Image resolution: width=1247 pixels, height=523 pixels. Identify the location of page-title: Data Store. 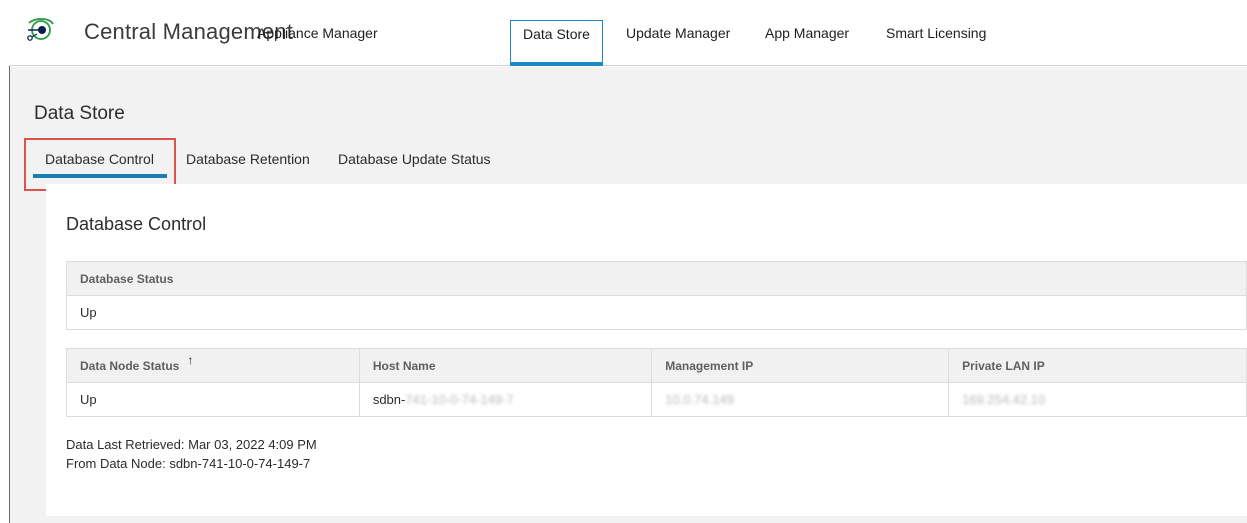
(79, 113).